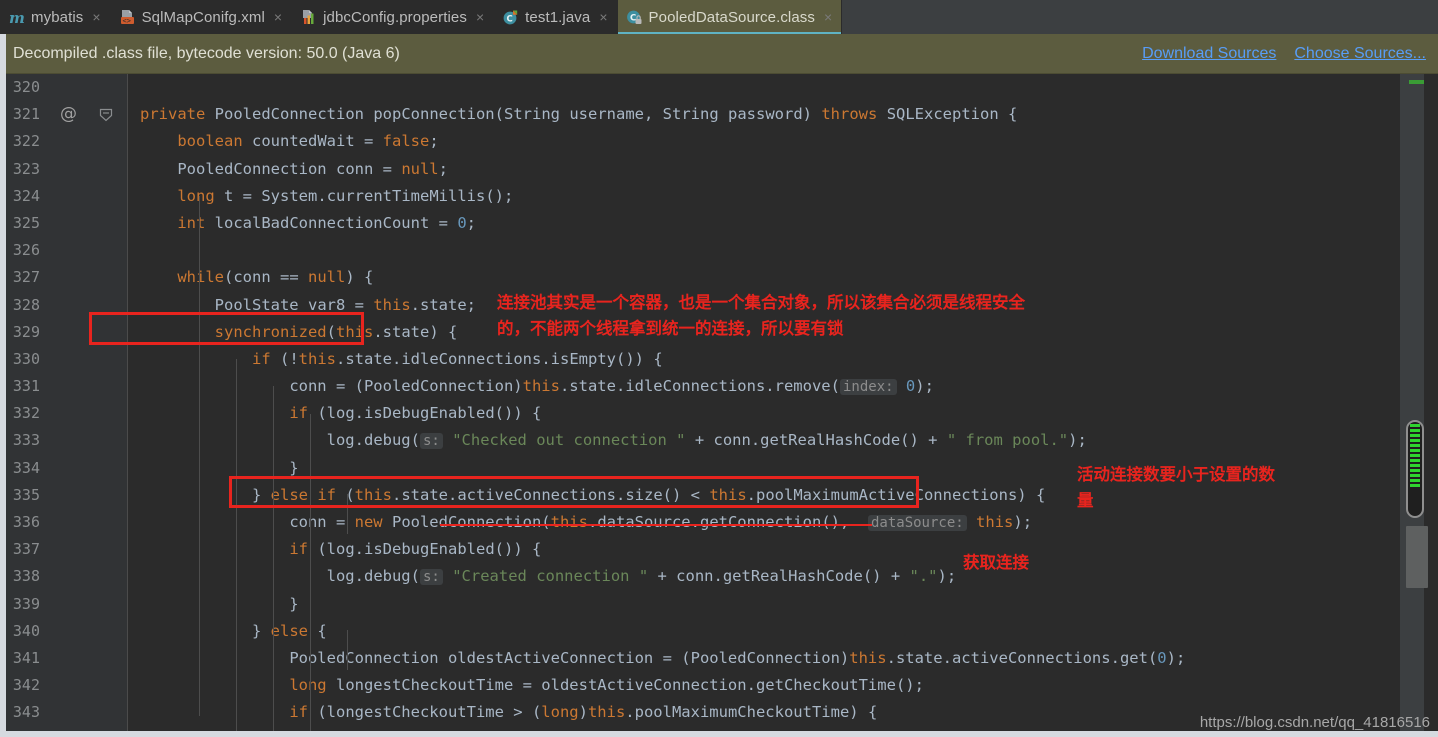 Image resolution: width=1438 pixels, height=737 pixels. I want to click on annotation-active-count: 活动连接数要小于设置的数 量, so click(1176, 487).